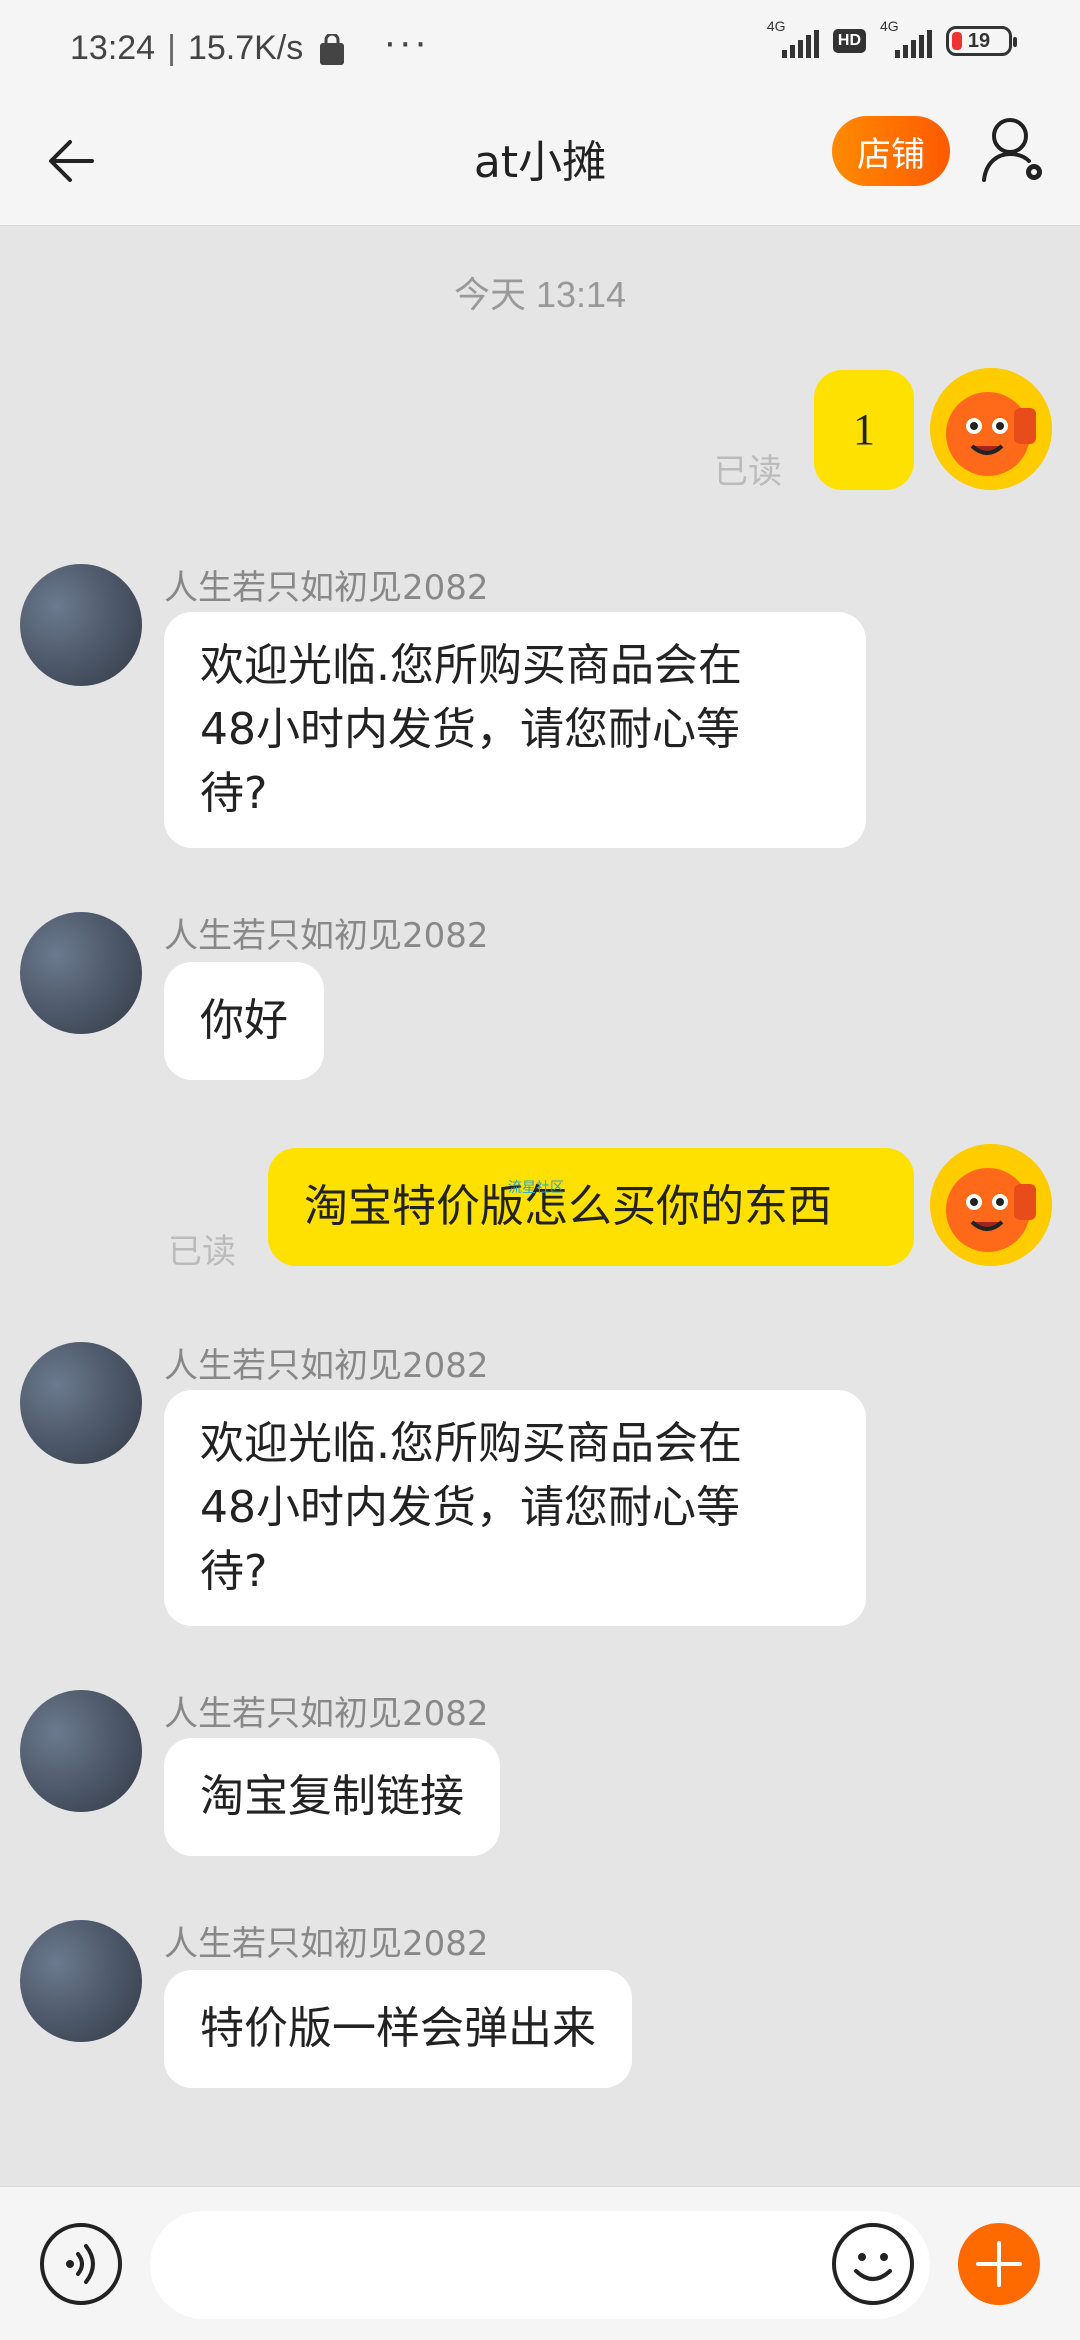 The width and height of the screenshot is (1080, 2340). I want to click on status-bar: 13:24 | 15.7K/s ··· 4G HD 4G 19, so click(540, 48).